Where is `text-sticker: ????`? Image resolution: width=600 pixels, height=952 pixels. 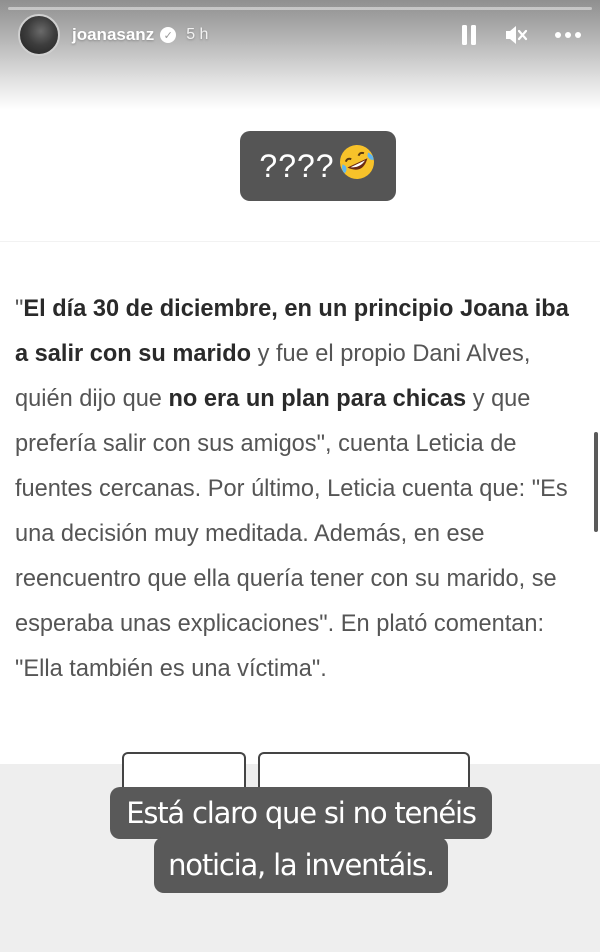 text-sticker: ???? is located at coordinates (318, 166).